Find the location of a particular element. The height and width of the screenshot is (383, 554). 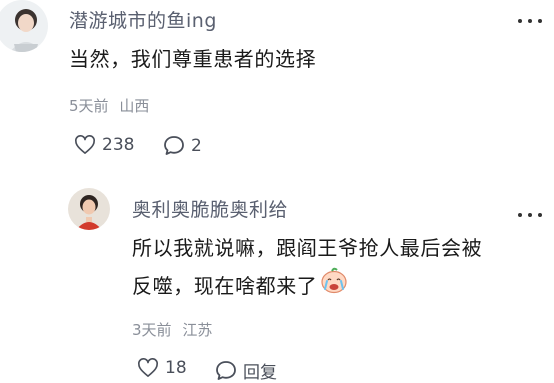

comment-time: 5天前 is located at coordinates (89, 106).